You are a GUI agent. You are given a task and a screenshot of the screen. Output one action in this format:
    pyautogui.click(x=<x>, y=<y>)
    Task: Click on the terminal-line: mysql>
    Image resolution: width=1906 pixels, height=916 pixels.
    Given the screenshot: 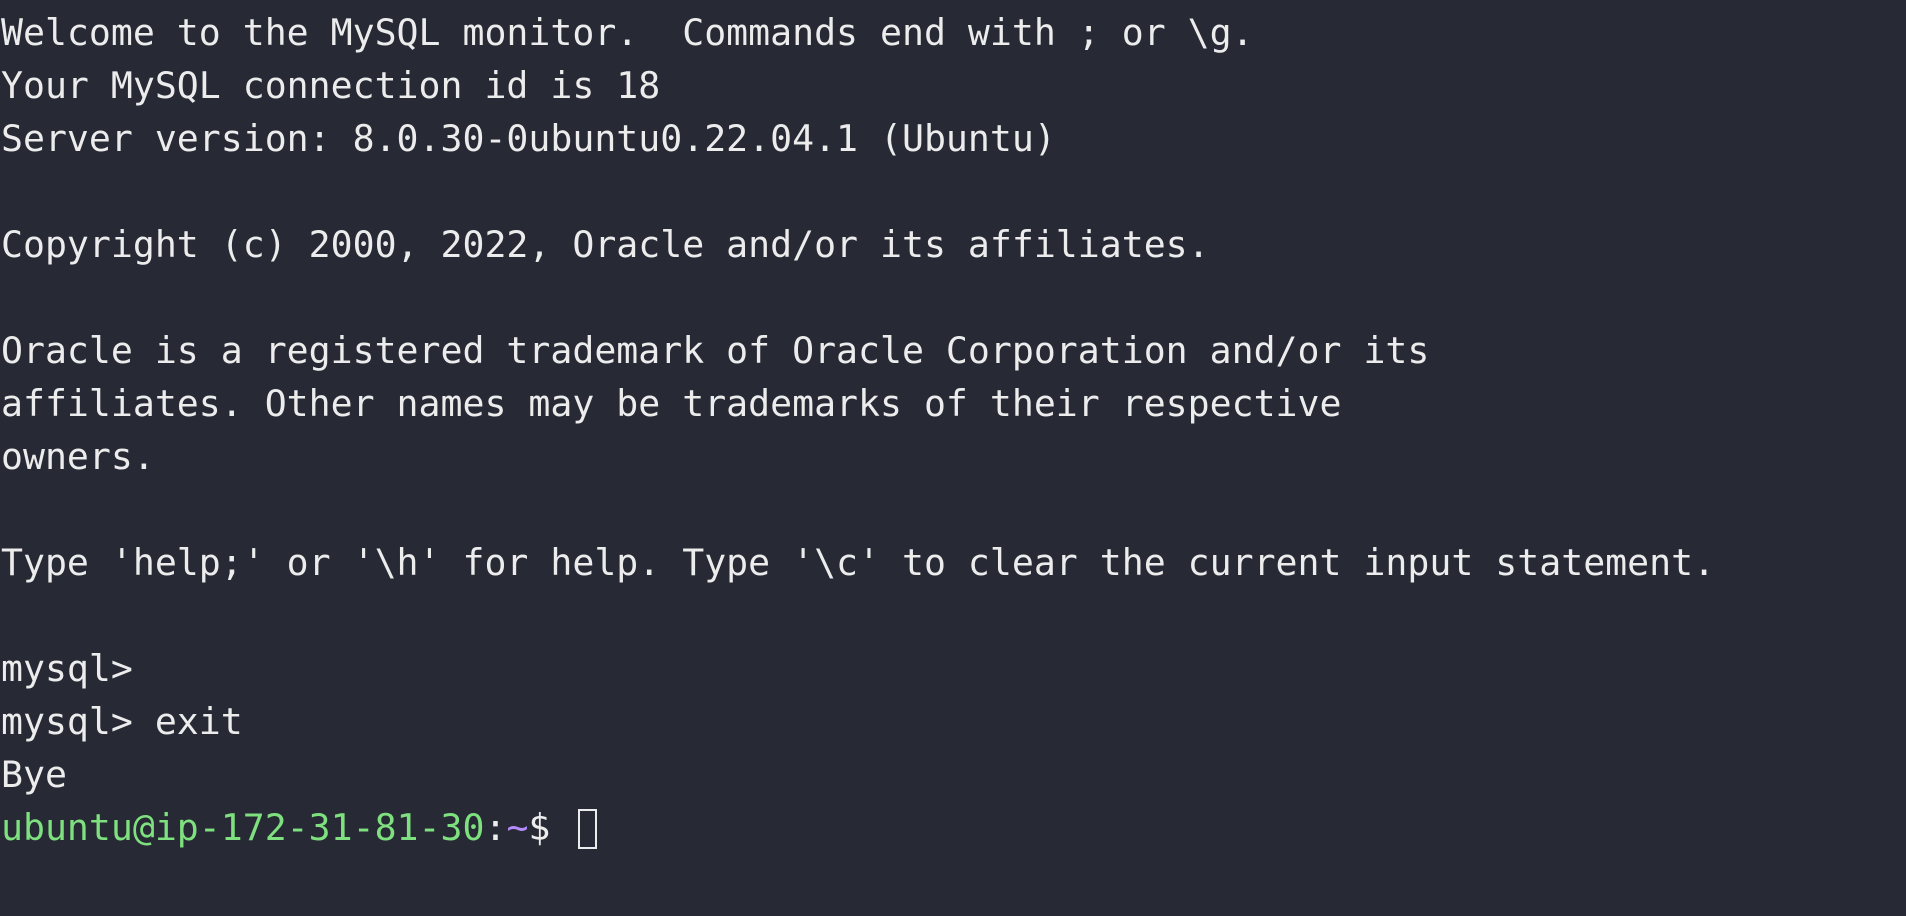 What is the action you would take?
    pyautogui.click(x=67, y=668)
    